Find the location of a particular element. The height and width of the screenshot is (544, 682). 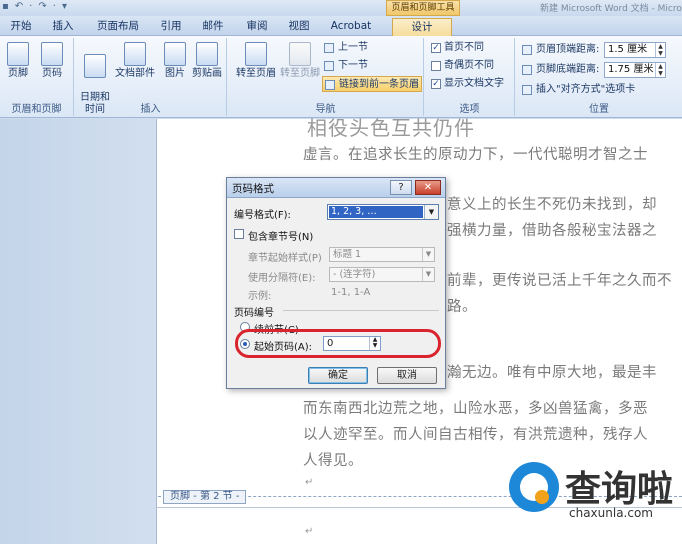

clipart-button: 剪贴画 is located at coordinates (207, 68).